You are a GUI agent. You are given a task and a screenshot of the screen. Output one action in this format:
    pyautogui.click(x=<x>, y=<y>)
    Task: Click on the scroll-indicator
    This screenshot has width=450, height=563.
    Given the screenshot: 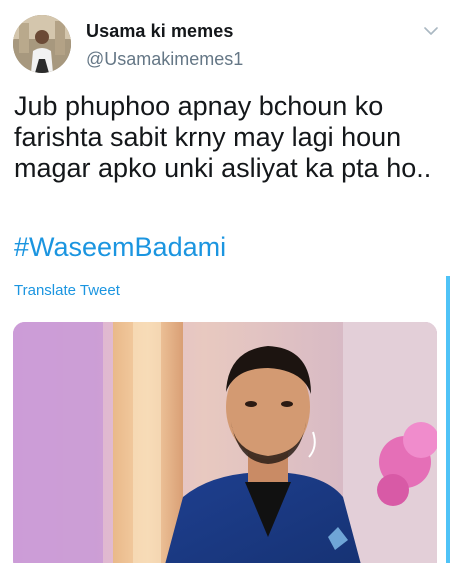 What is the action you would take?
    pyautogui.click(x=448, y=419)
    